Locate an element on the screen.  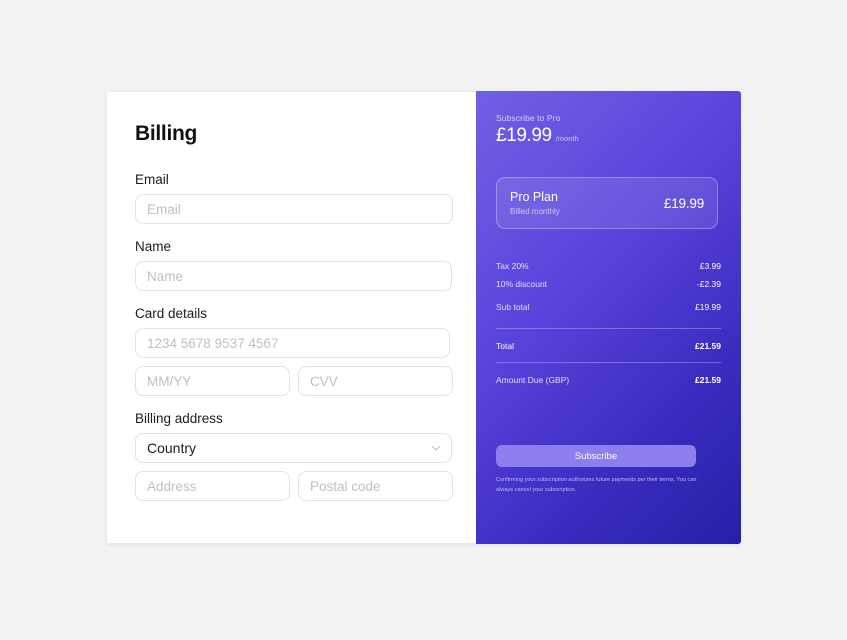
plan-billing-cycle: Billed monthly is located at coordinates (535, 211).